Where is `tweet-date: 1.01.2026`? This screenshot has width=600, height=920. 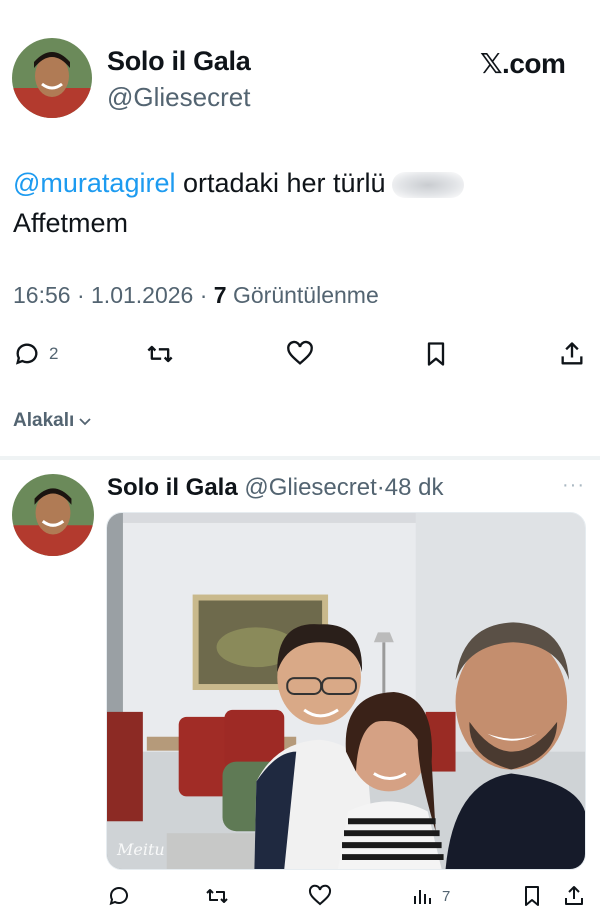 tweet-date: 1.01.2026 is located at coordinates (142, 295).